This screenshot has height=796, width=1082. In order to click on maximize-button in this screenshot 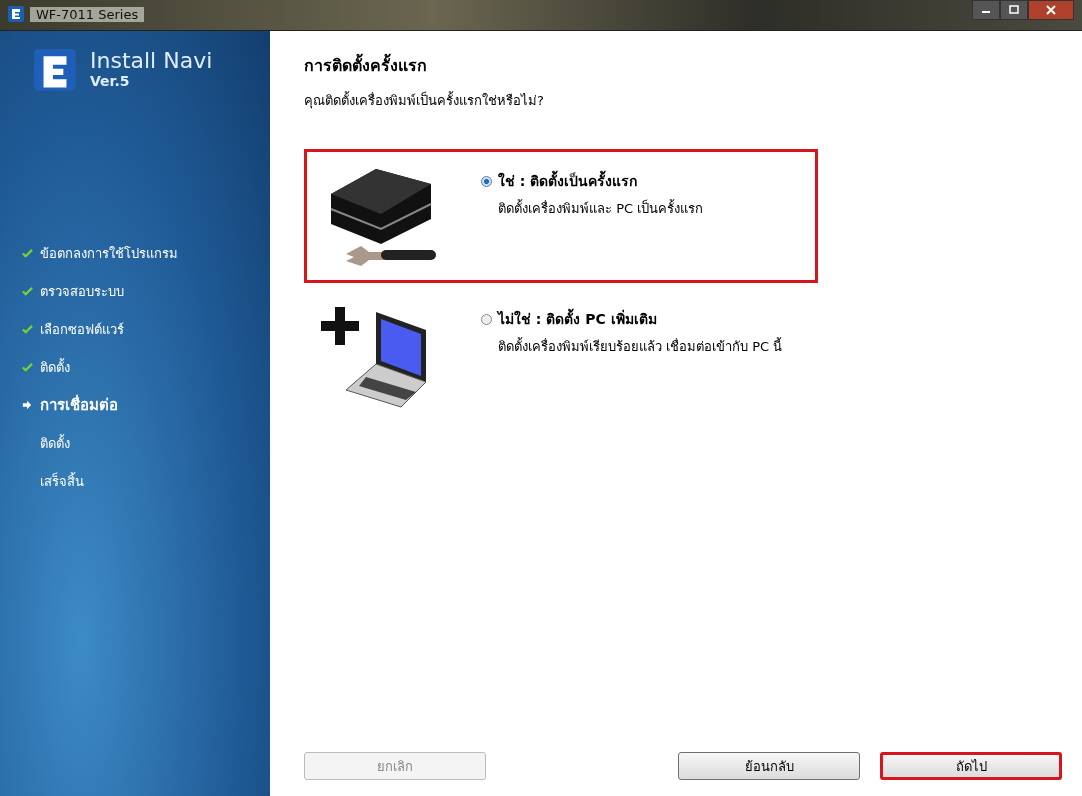, I will do `click(1014, 10)`.